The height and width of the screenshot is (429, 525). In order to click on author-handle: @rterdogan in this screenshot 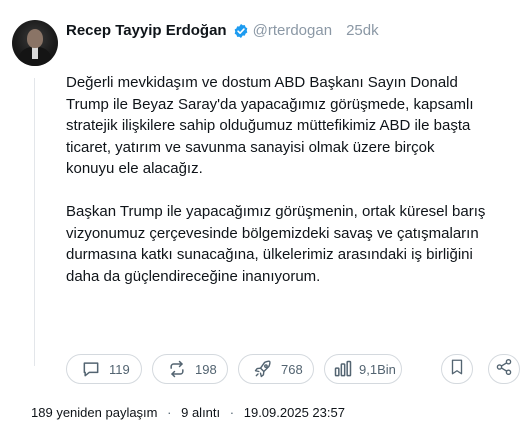, I will do `click(292, 30)`.